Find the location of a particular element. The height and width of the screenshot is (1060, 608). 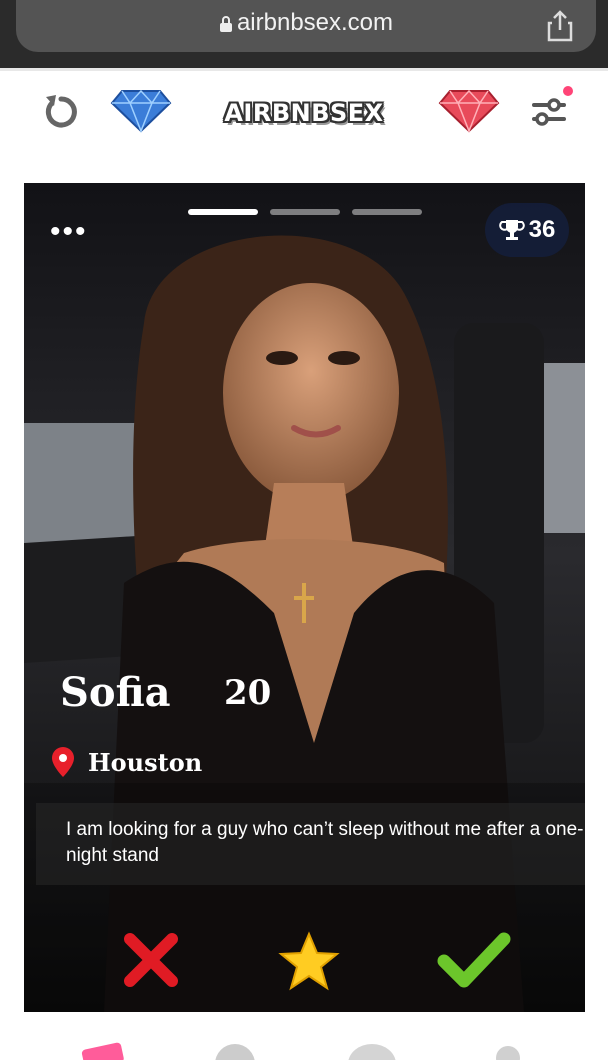

explore-nav-icon is located at coordinates (235, 1051).